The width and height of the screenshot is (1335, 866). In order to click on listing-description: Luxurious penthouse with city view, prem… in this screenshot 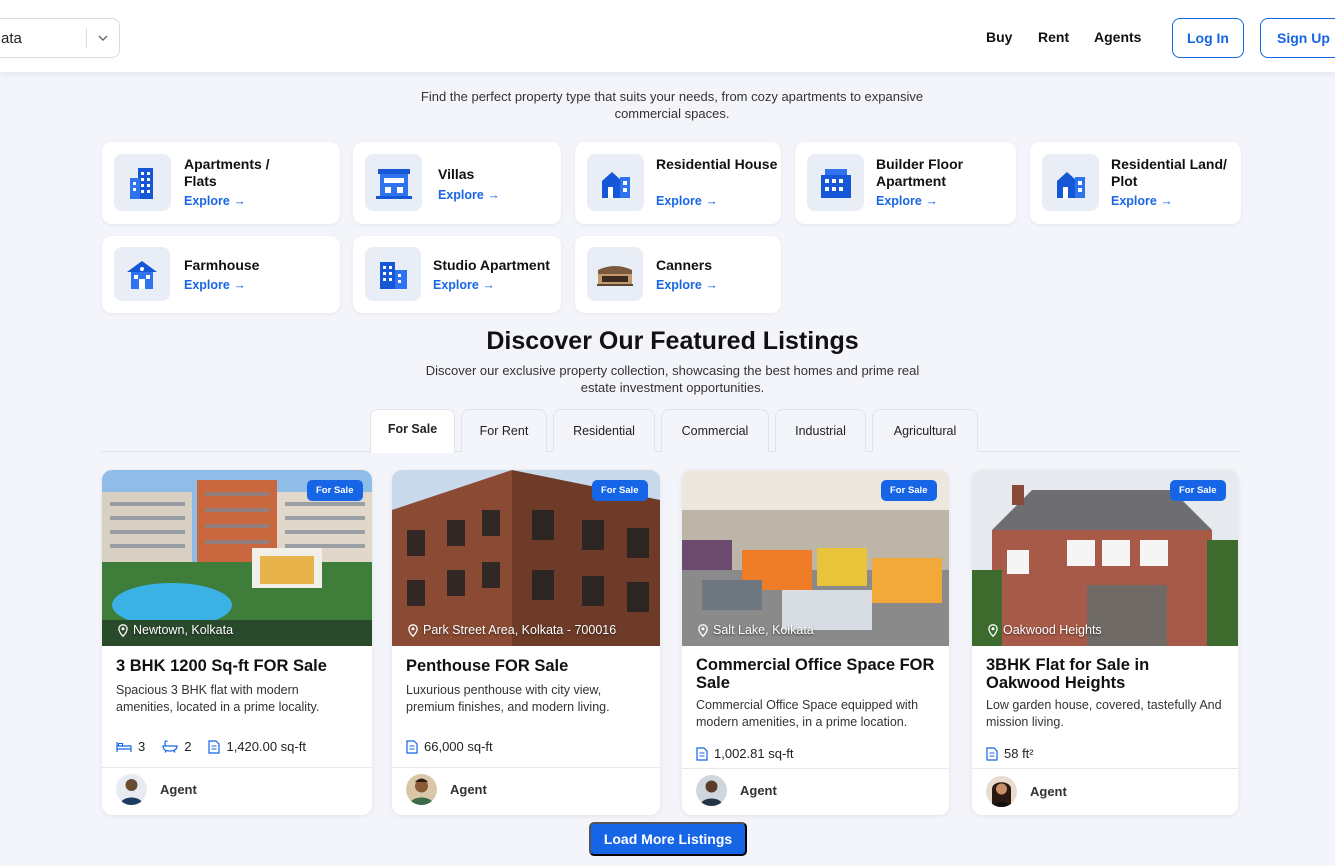, I will do `click(508, 698)`.